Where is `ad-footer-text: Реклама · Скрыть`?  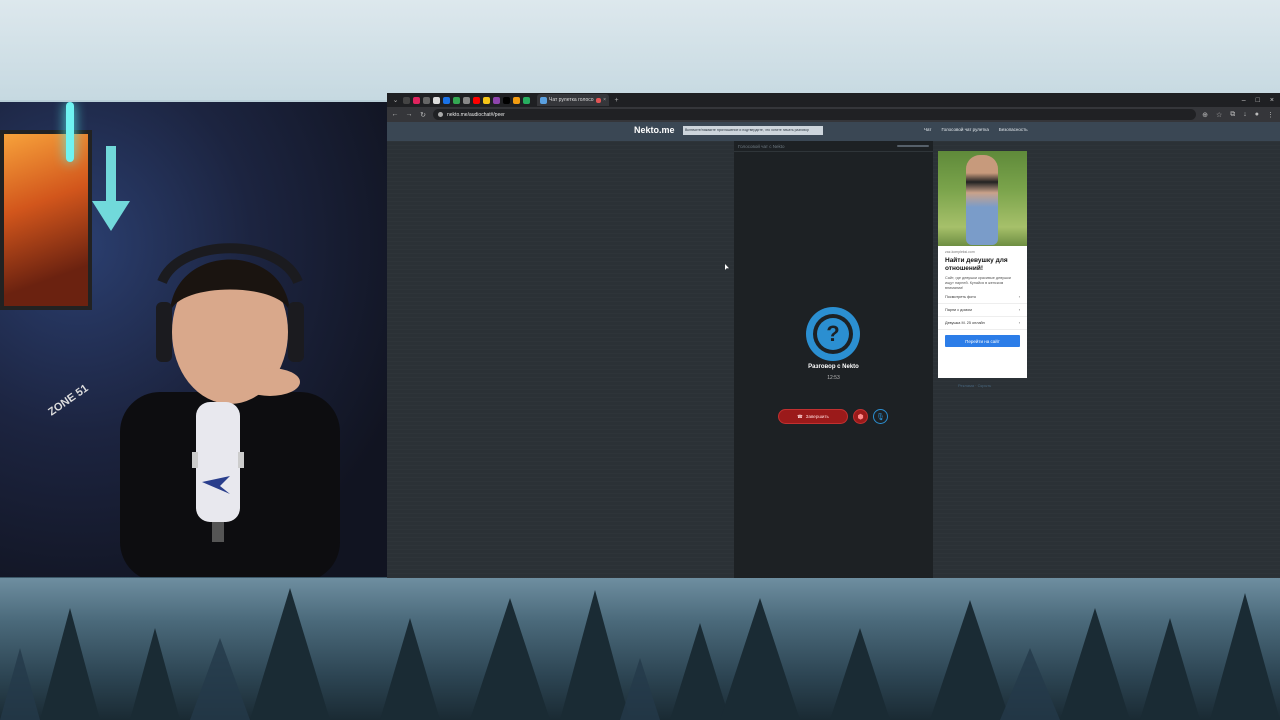 ad-footer-text: Реклама · Скрыть is located at coordinates (974, 385).